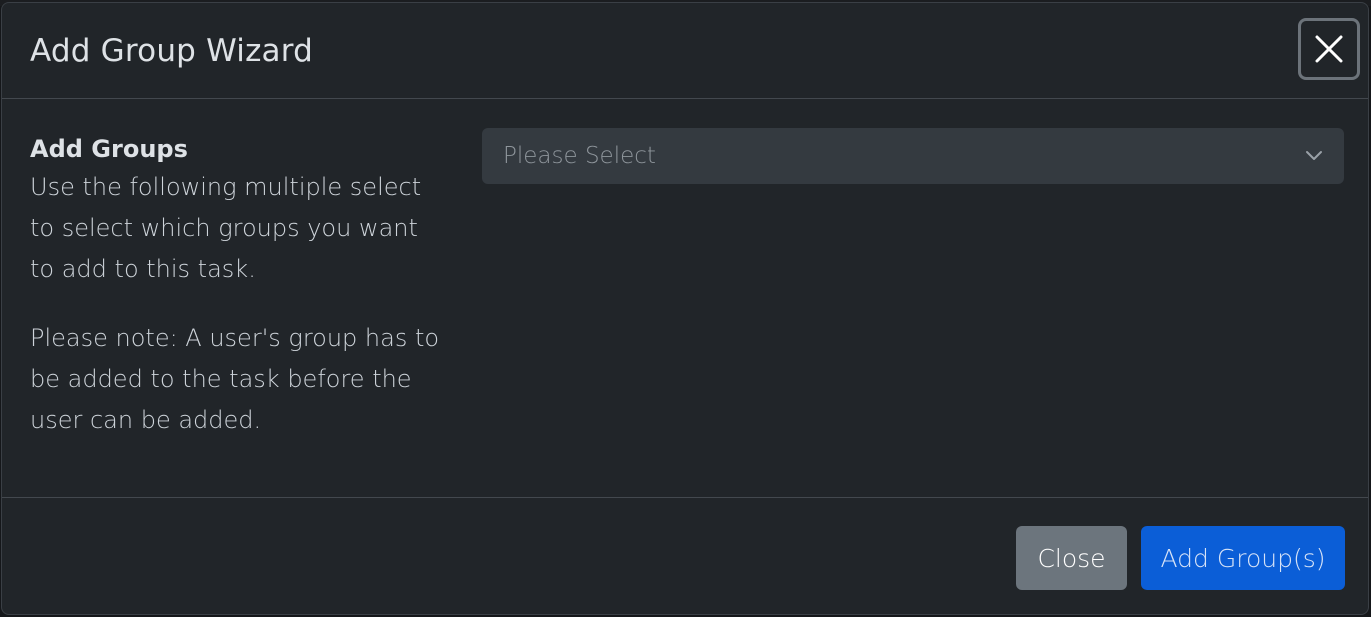 The width and height of the screenshot is (1371, 617). I want to click on close-icon, so click(1329, 49).